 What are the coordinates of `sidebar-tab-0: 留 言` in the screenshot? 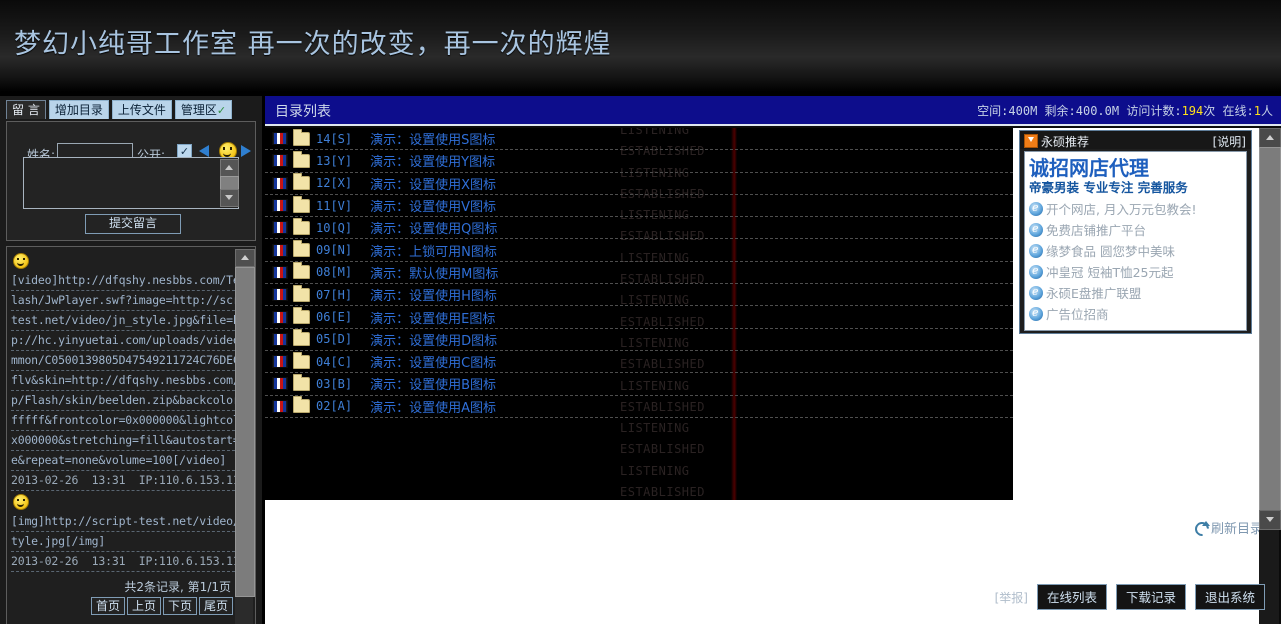 It's located at (26, 109).